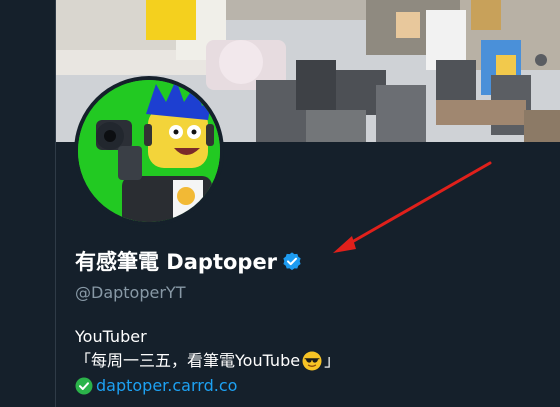 The height and width of the screenshot is (407, 560). Describe the element at coordinates (166, 386) in the screenshot. I see `website-link: daptoper.carrd.co` at that location.